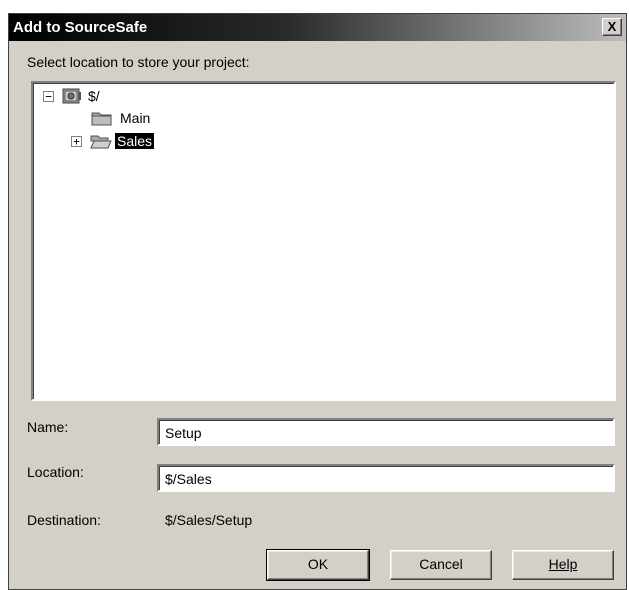 The image size is (629, 590). What do you see at coordinates (209, 520) in the screenshot?
I see `destination-value: $/Sales/Setup` at bounding box center [209, 520].